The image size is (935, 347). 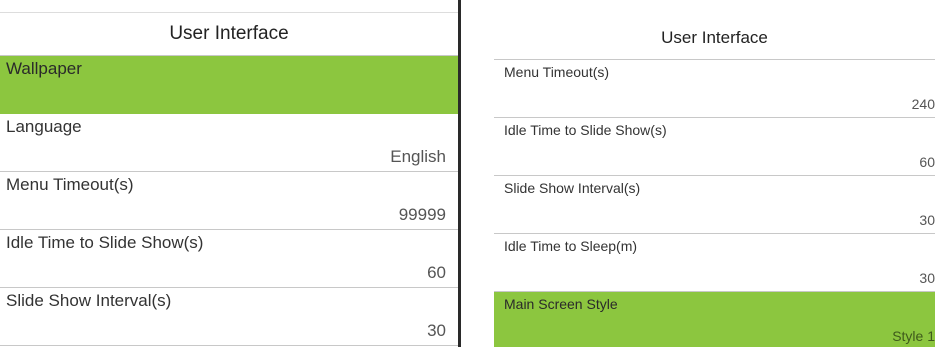 I want to click on item-value: 99999, so click(x=422, y=214).